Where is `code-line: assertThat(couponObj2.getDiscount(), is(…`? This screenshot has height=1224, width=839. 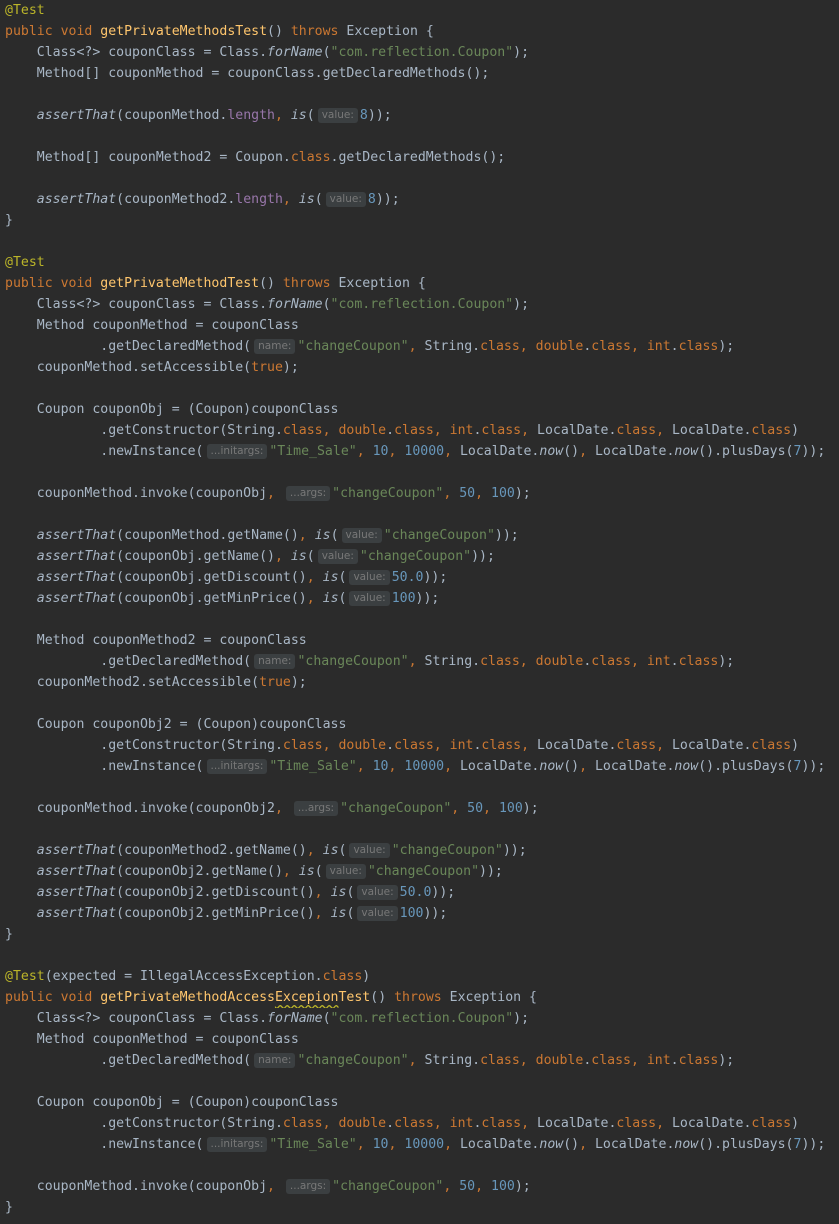 code-line: assertThat(couponObj2.getDiscount(), is(… is located at coordinates (419, 892).